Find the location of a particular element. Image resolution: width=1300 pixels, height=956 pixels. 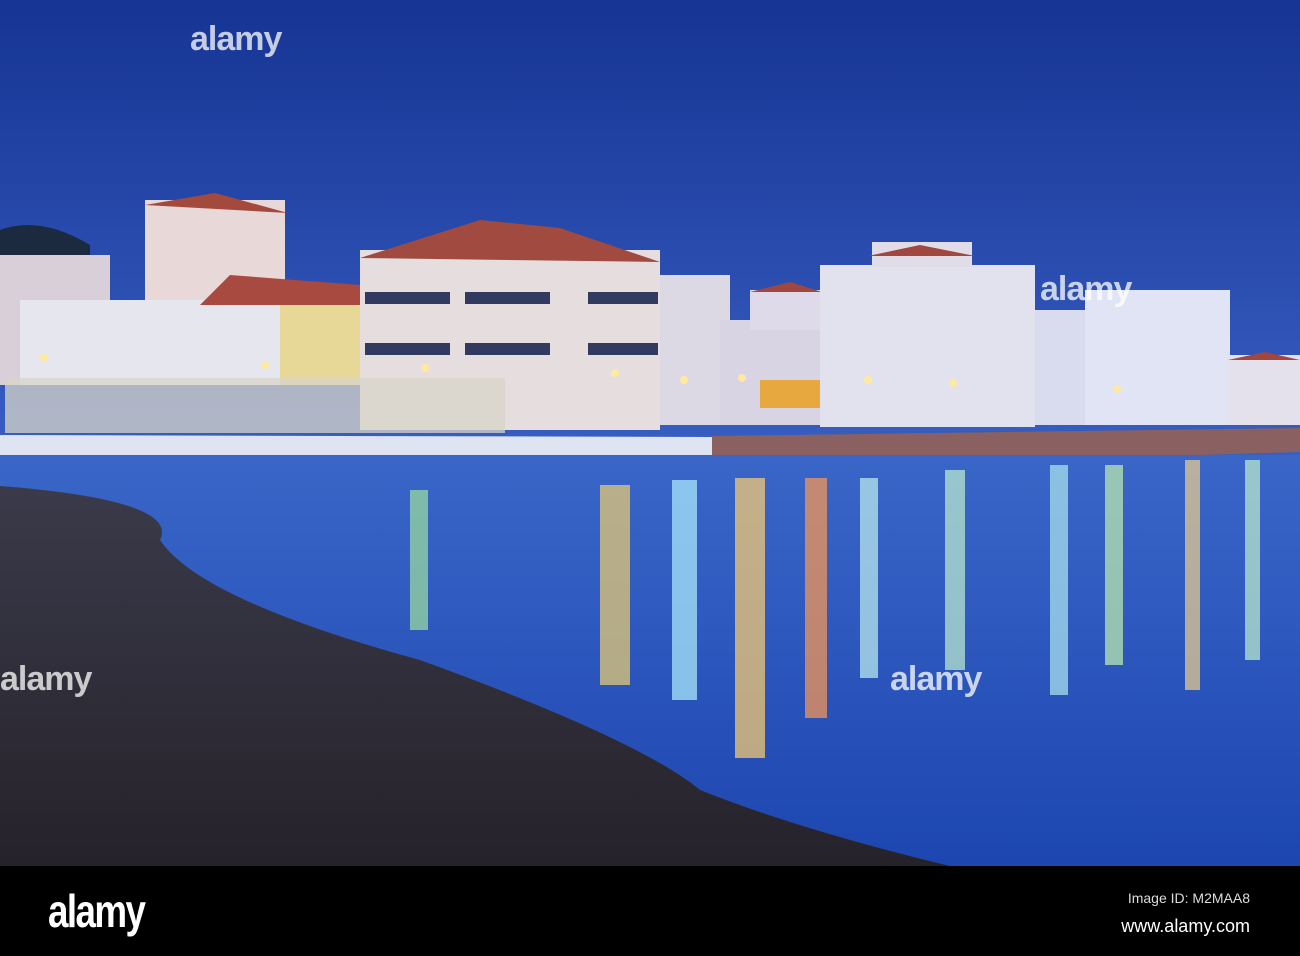

watermark-footer: alamy Image ID: M2MAA8 www.alamy.com is located at coordinates (650, 911).